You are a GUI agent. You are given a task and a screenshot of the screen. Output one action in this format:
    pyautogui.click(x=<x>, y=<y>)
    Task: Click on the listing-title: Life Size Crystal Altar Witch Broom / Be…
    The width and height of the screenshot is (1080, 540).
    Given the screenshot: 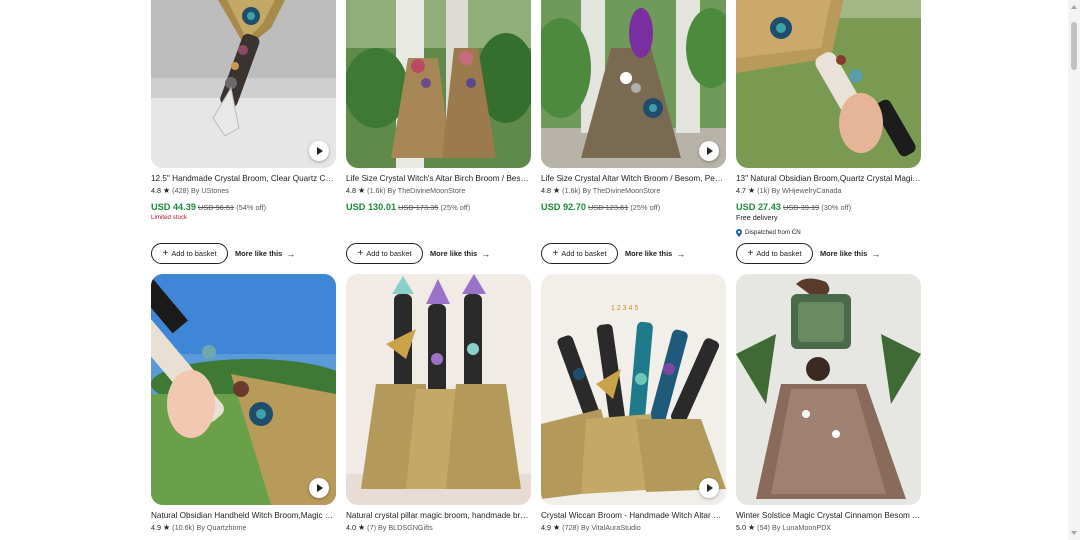 What is the action you would take?
    pyautogui.click(x=633, y=178)
    